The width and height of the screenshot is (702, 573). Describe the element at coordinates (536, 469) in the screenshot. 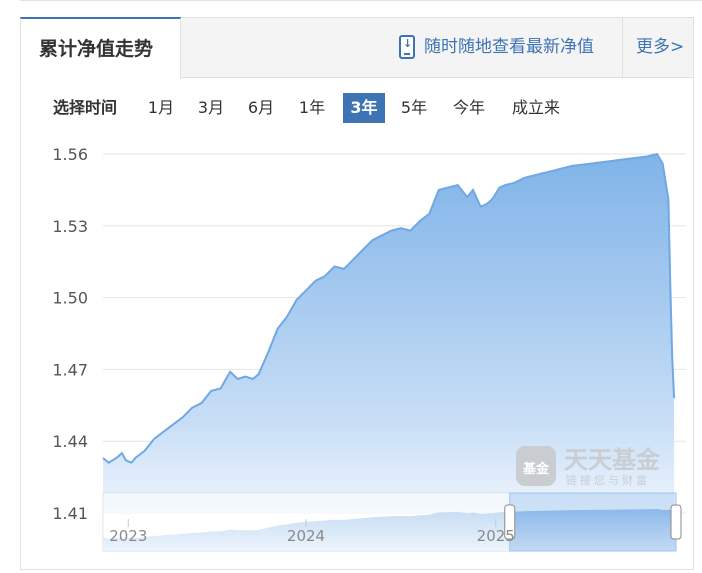

I see `watermark-badge-text: 基金` at that location.